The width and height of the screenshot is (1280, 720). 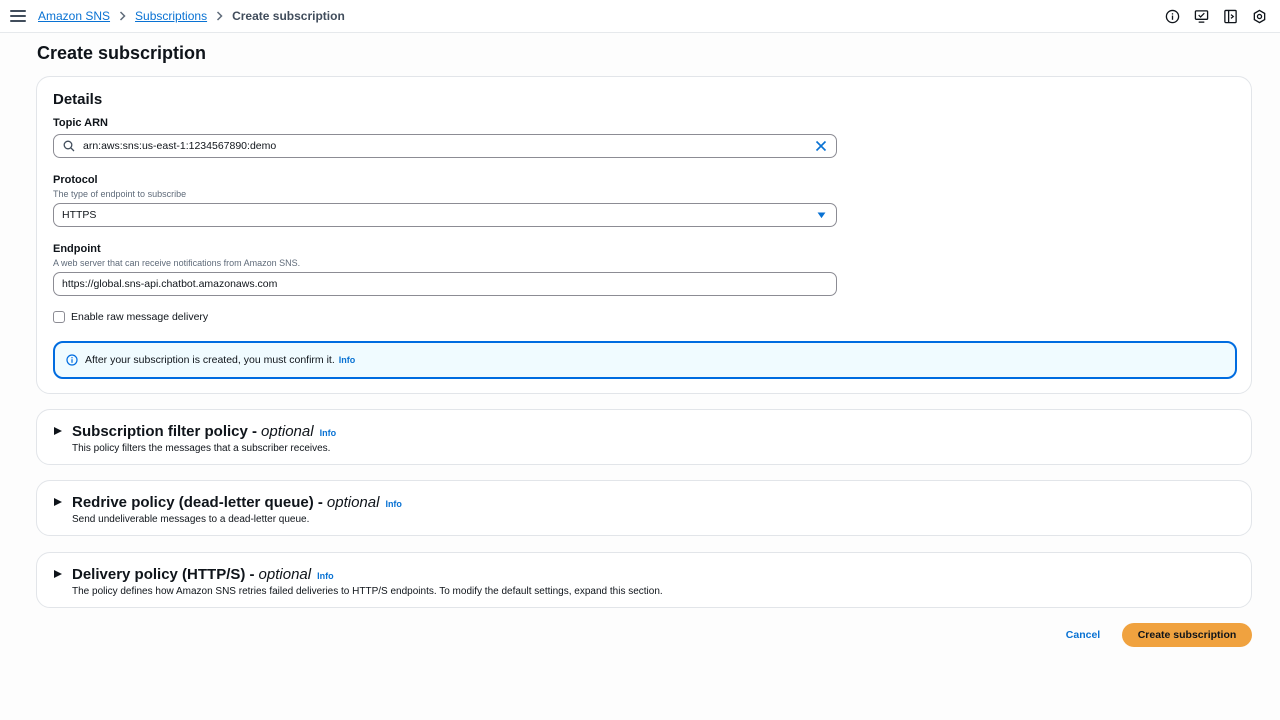 What do you see at coordinates (288, 16) in the screenshot?
I see `breadcrumb-current: Create subscription` at bounding box center [288, 16].